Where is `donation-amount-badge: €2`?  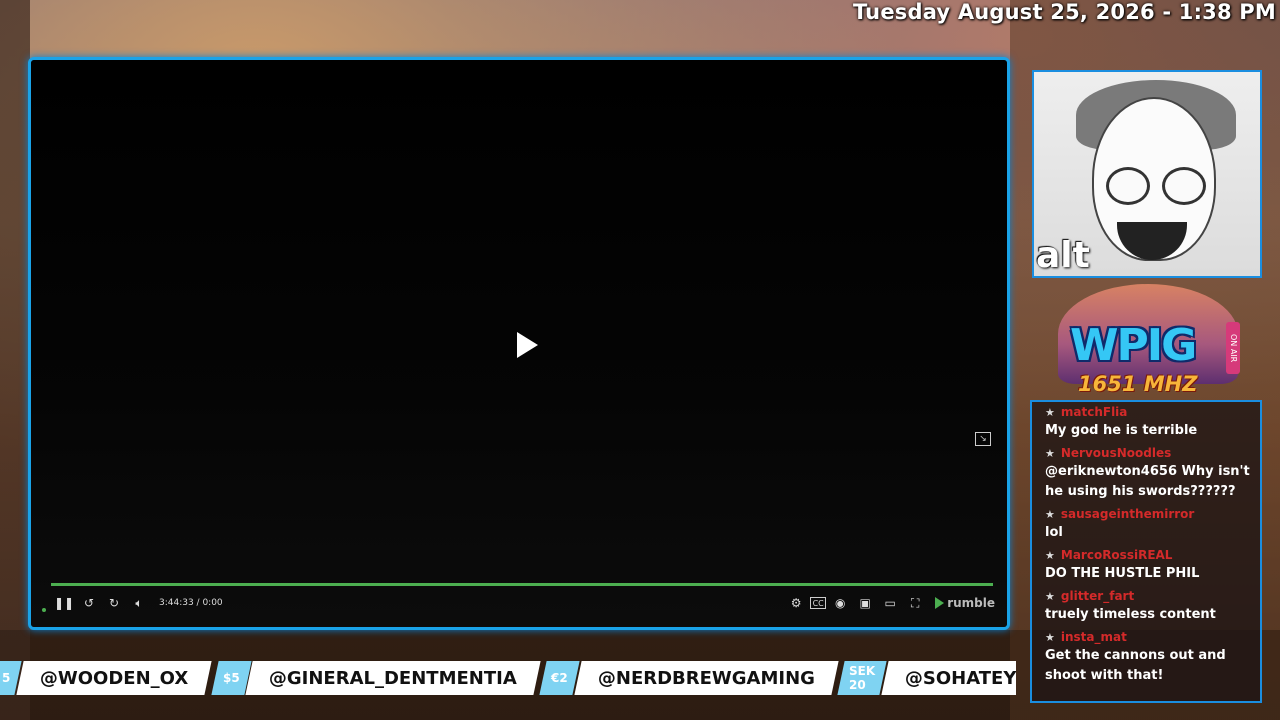 donation-amount-badge: €2 is located at coordinates (559, 678).